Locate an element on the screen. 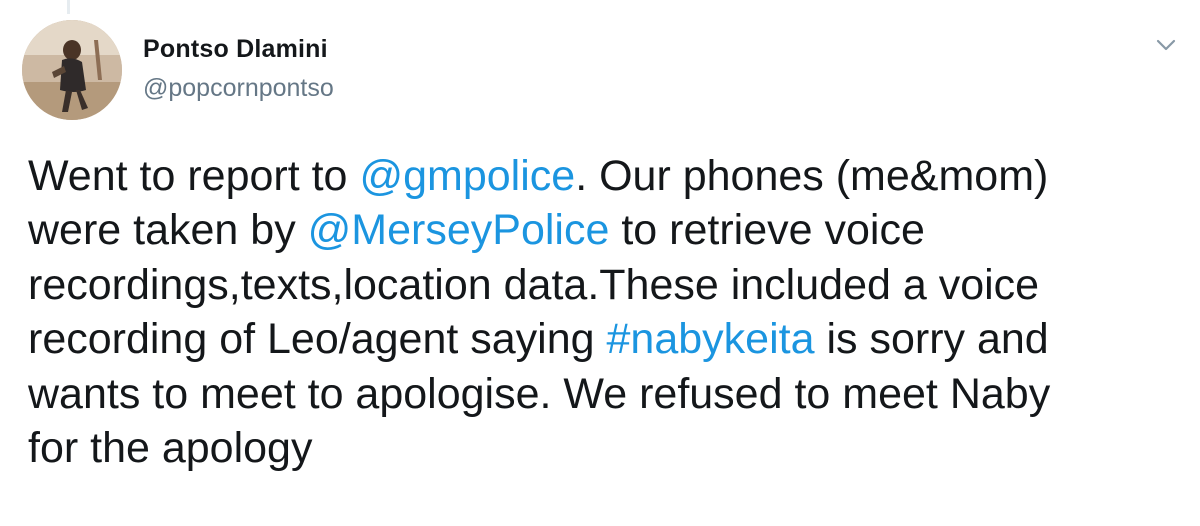 The height and width of the screenshot is (526, 1200). text-segment: for the apology is located at coordinates (170, 448).